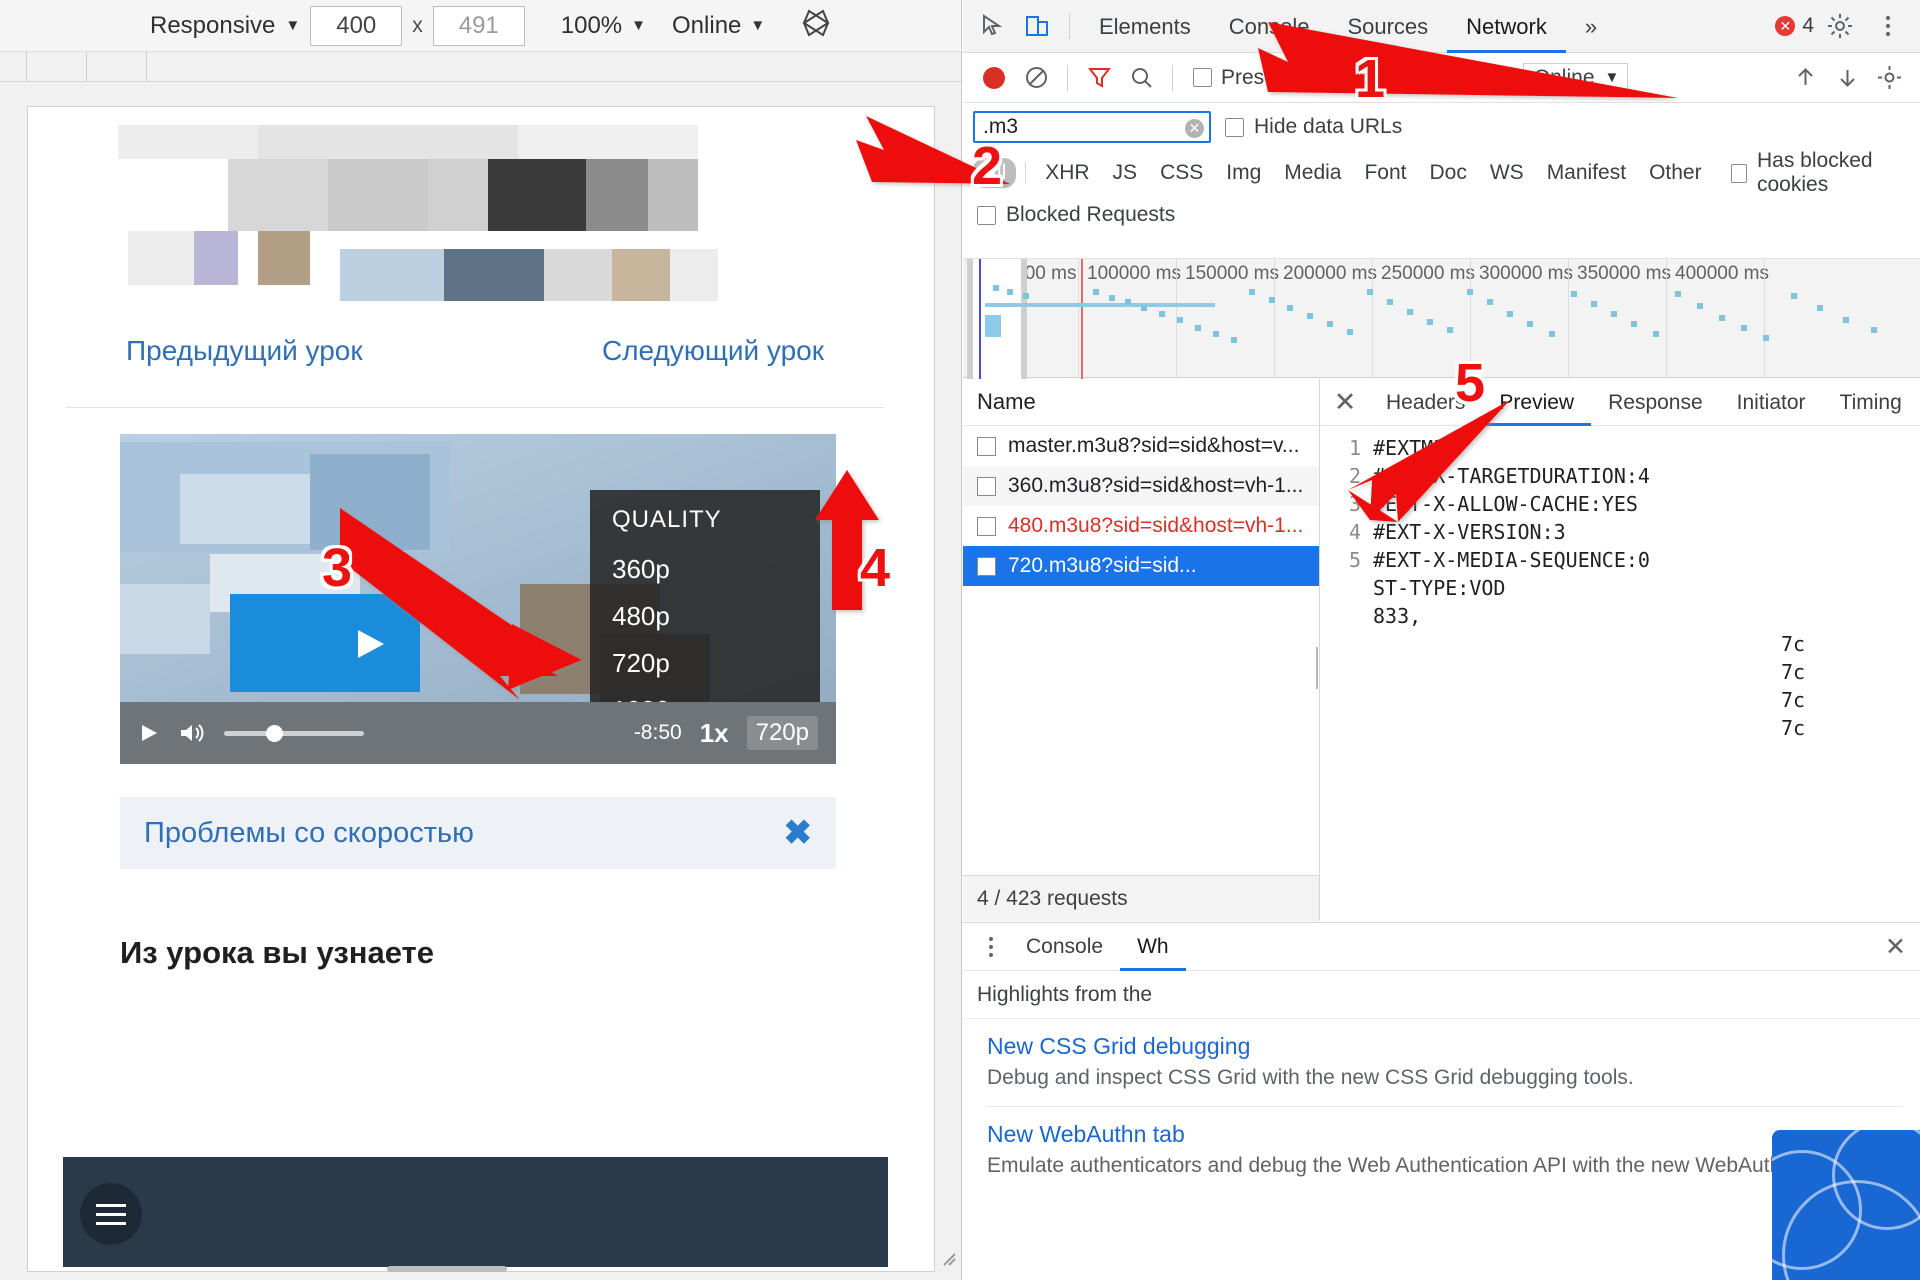 The width and height of the screenshot is (1920, 1280). What do you see at coordinates (480, 67) in the screenshot?
I see `viewport-ruler` at bounding box center [480, 67].